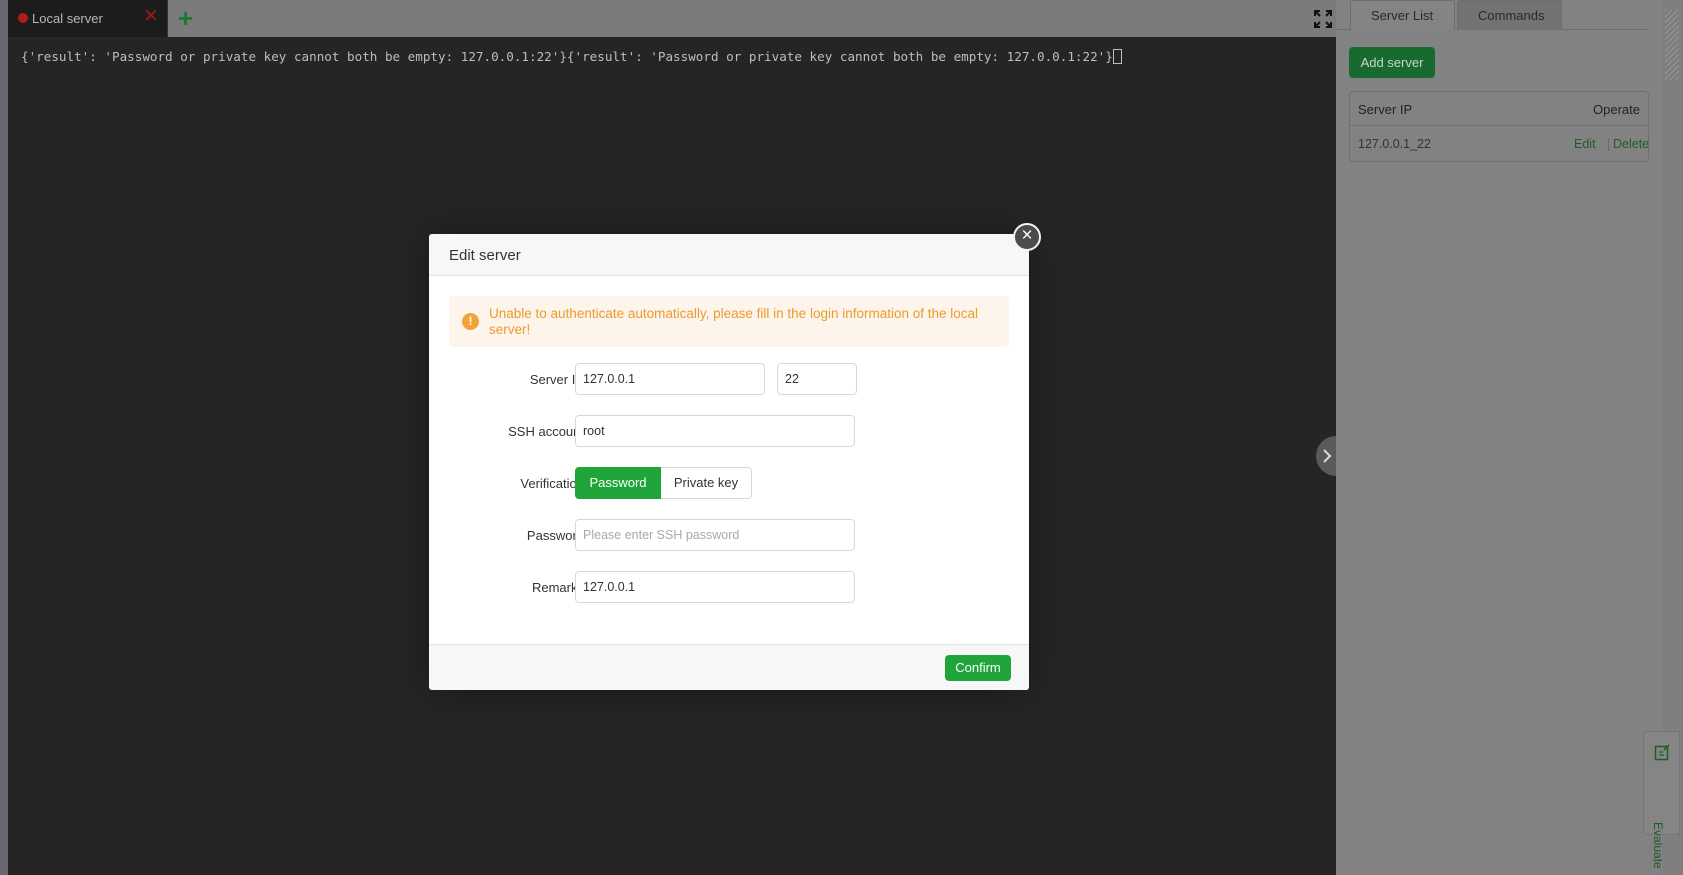  Describe the element at coordinates (1661, 800) in the screenshot. I see `evaluate-button: Evaluate` at that location.